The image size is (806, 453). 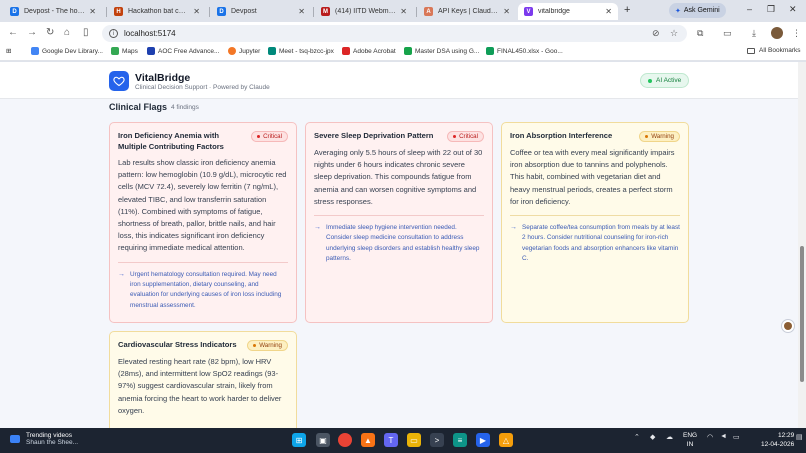 What do you see at coordinates (369, 51) in the screenshot?
I see `bookmark-adobe-acrobat: Adobe Acrobat` at bounding box center [369, 51].